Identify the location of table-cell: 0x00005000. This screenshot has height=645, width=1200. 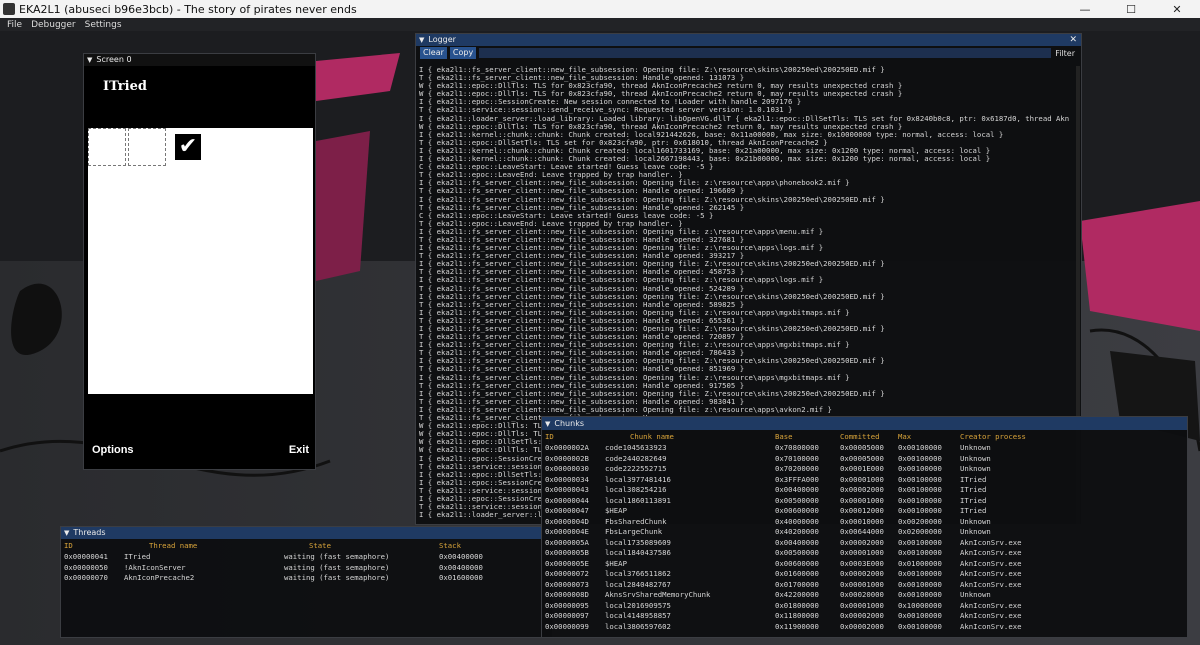
(862, 458).